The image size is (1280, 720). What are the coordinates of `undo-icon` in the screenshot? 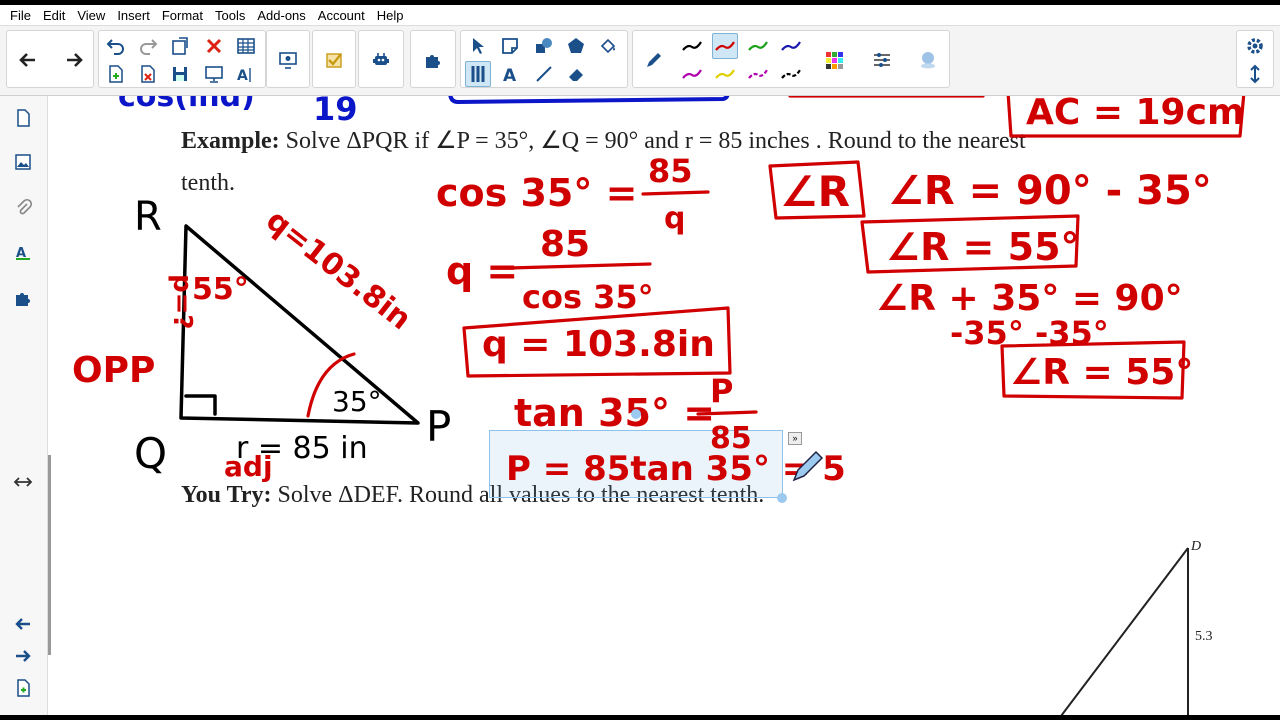 It's located at (116, 46).